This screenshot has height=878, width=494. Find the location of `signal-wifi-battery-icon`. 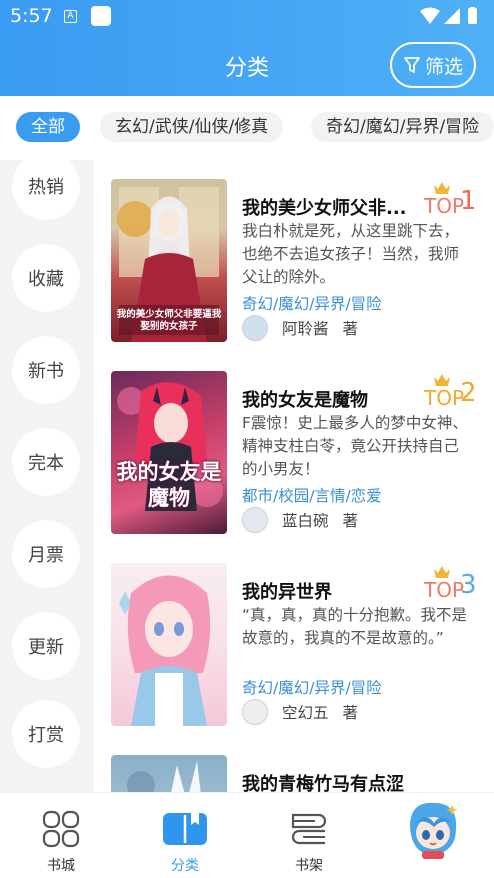

signal-wifi-battery-icon is located at coordinates (448, 15).